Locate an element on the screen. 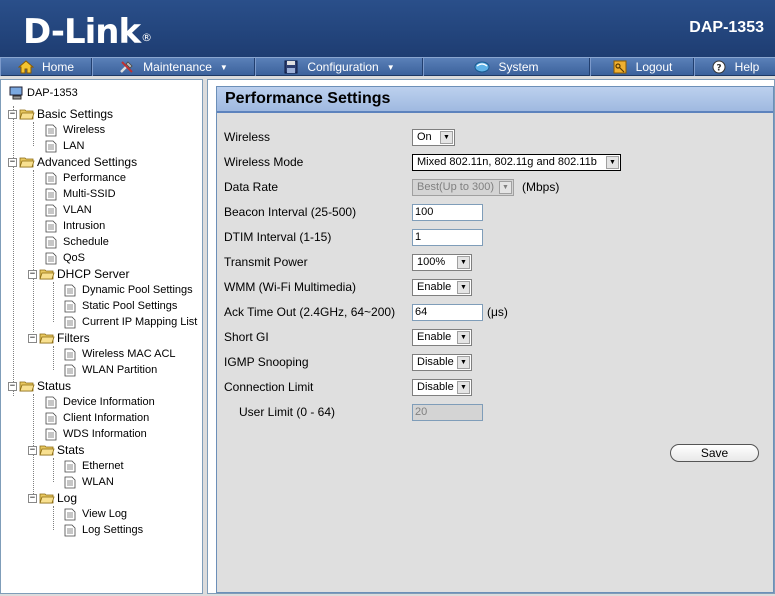 This screenshot has height=596, width=775. tree-advanced-settings: − Advanced Settings is located at coordinates (72, 162).